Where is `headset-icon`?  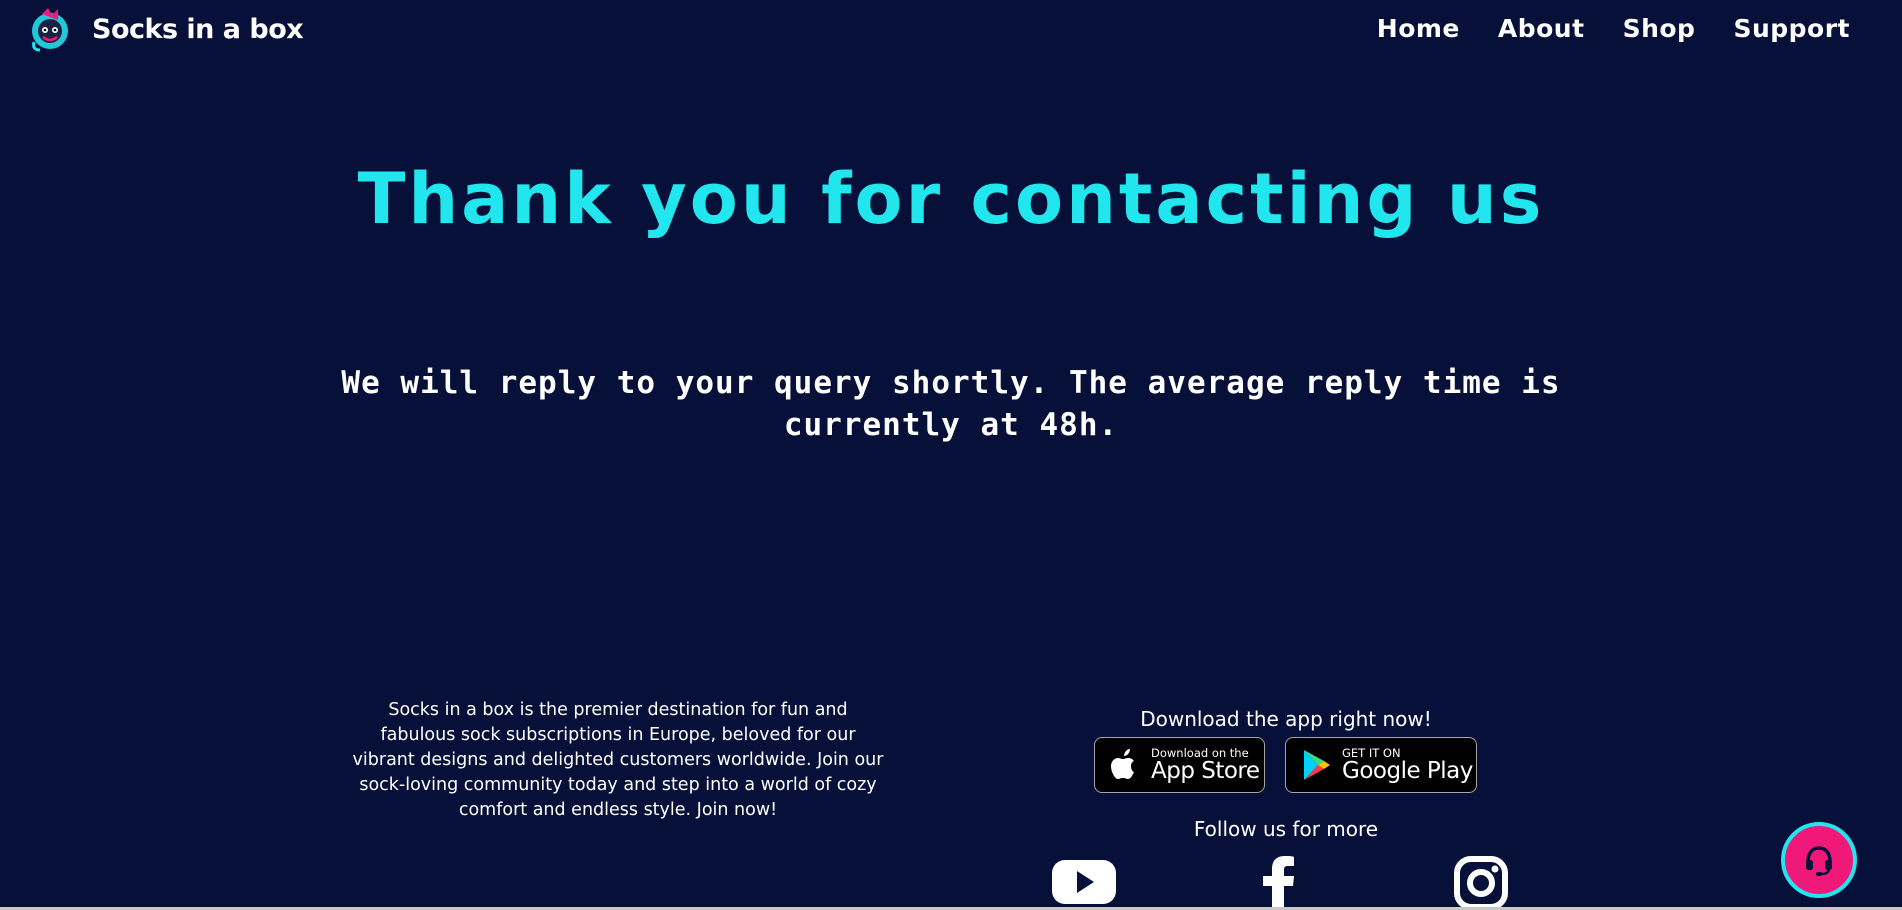
headset-icon is located at coordinates (1819, 861).